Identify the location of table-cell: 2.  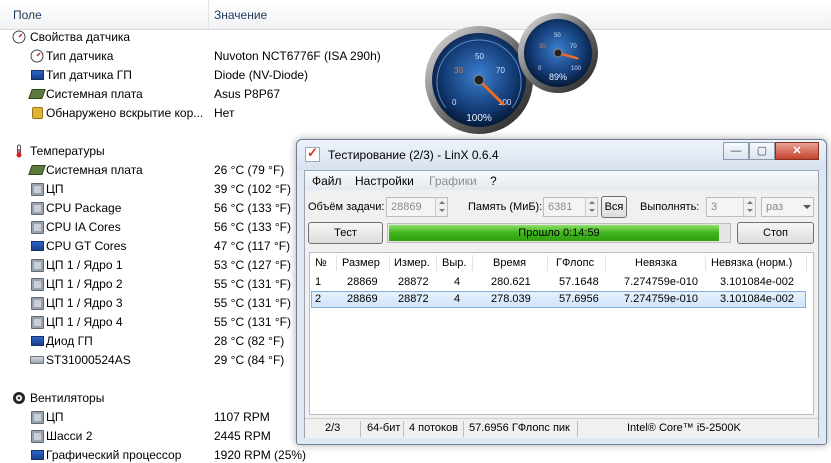
(318, 299).